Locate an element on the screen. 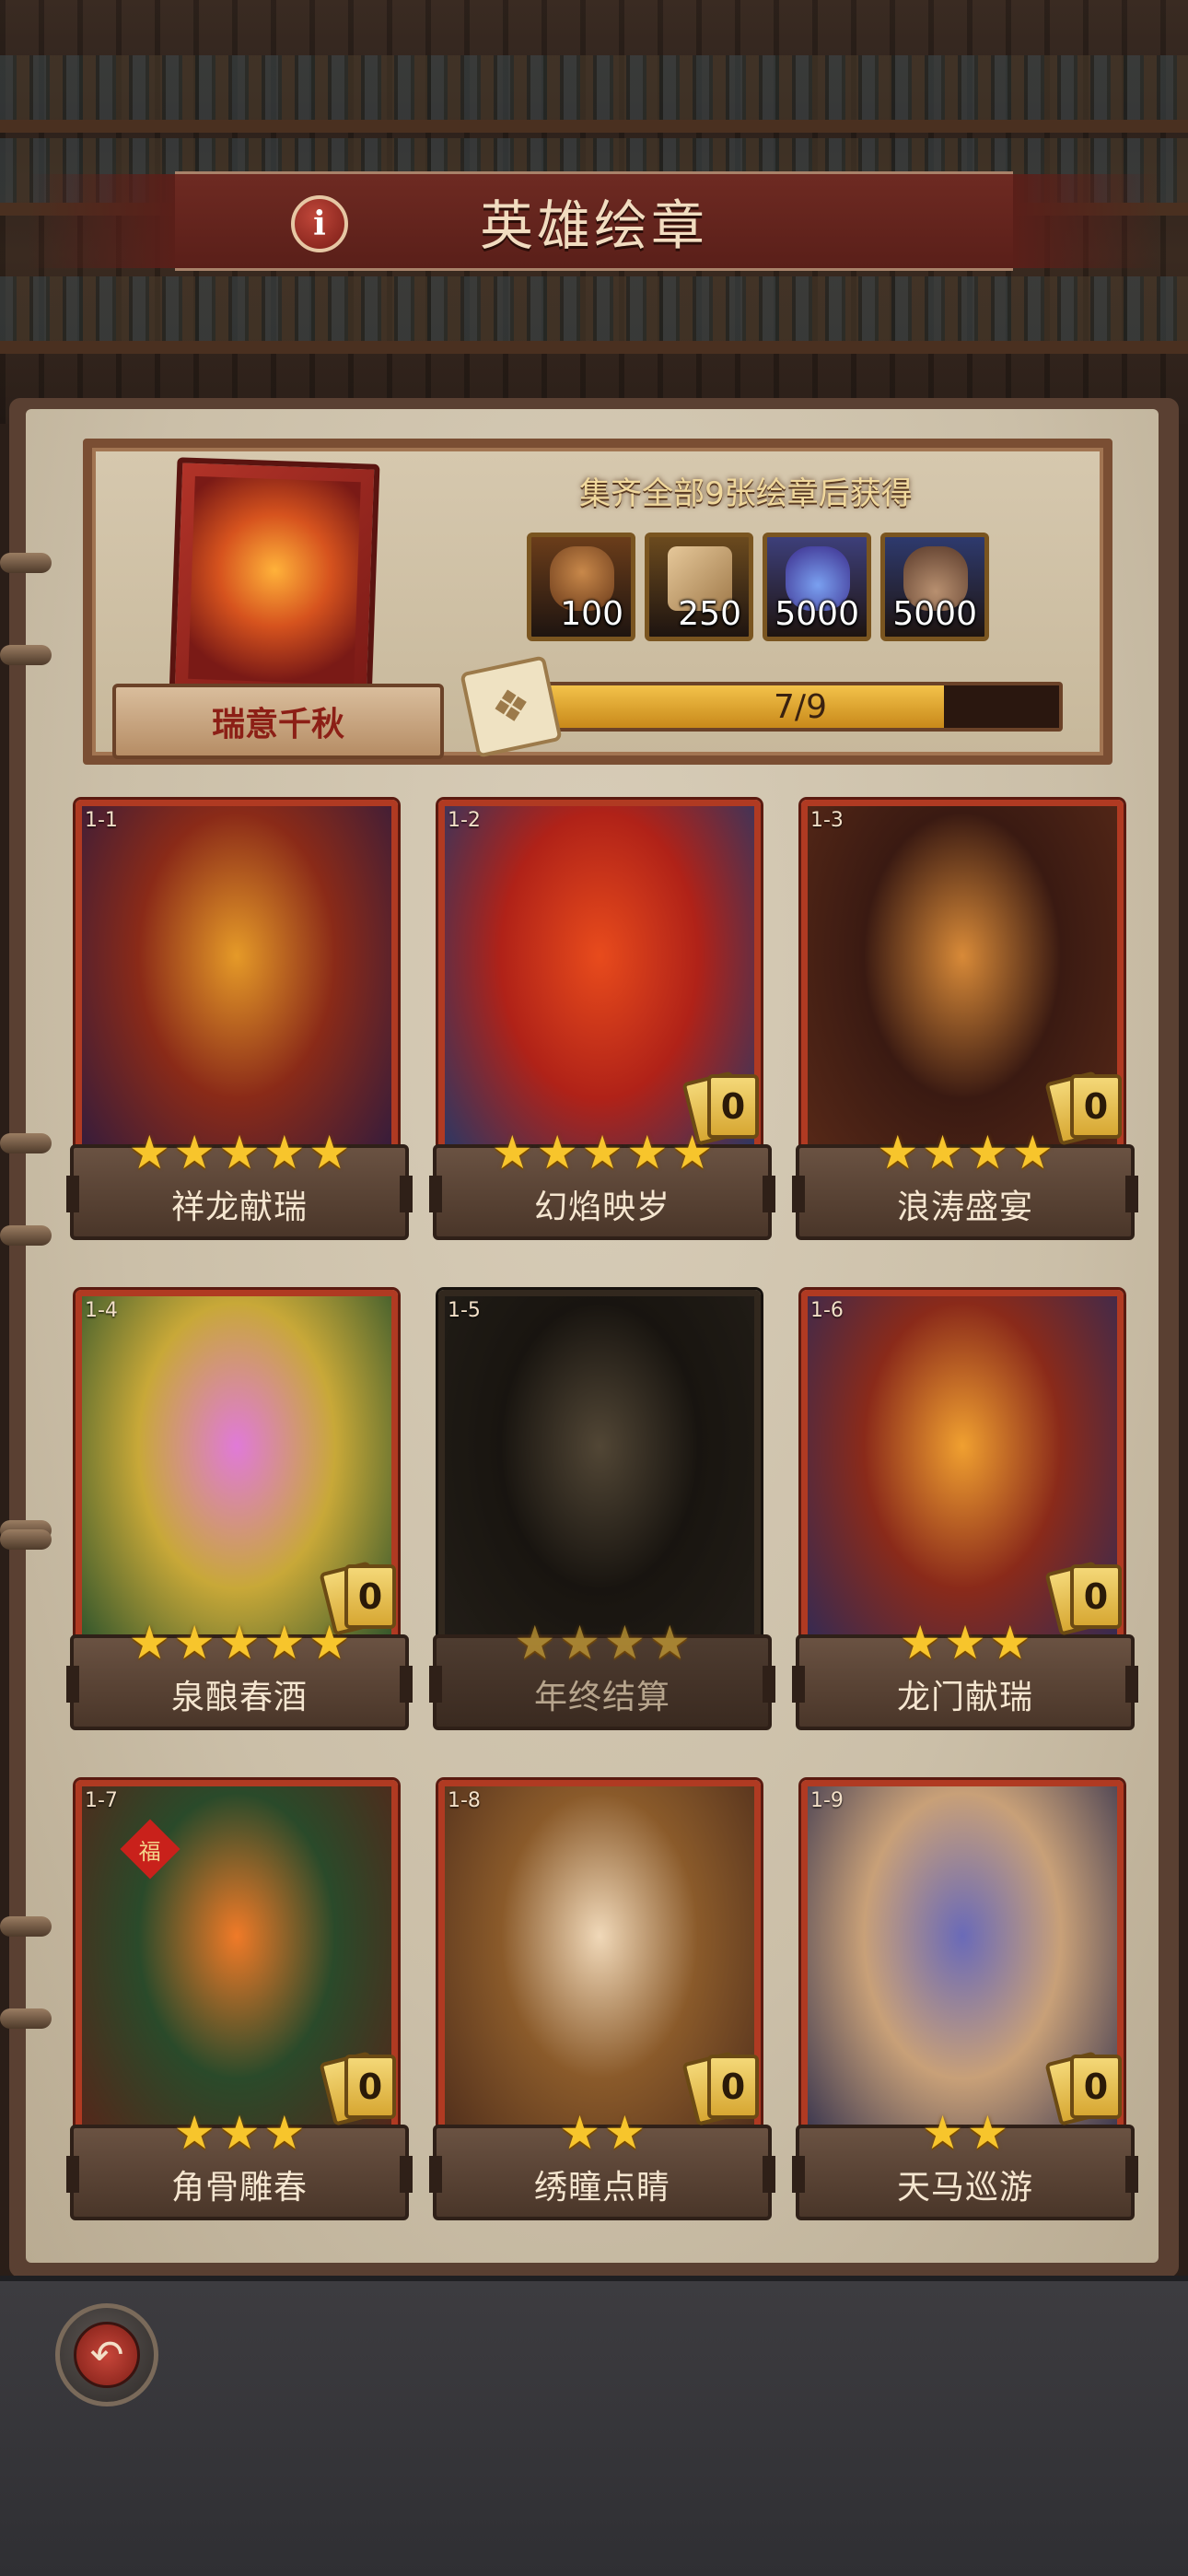 The width and height of the screenshot is (1188, 2576). card-name: 天马巡游 is located at coordinates (964, 2188).